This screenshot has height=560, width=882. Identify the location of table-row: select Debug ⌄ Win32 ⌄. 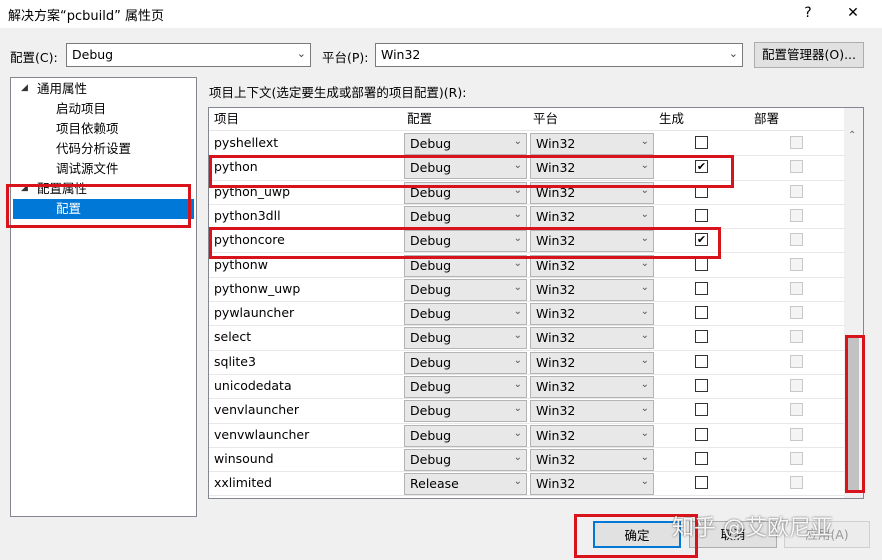
(527, 338).